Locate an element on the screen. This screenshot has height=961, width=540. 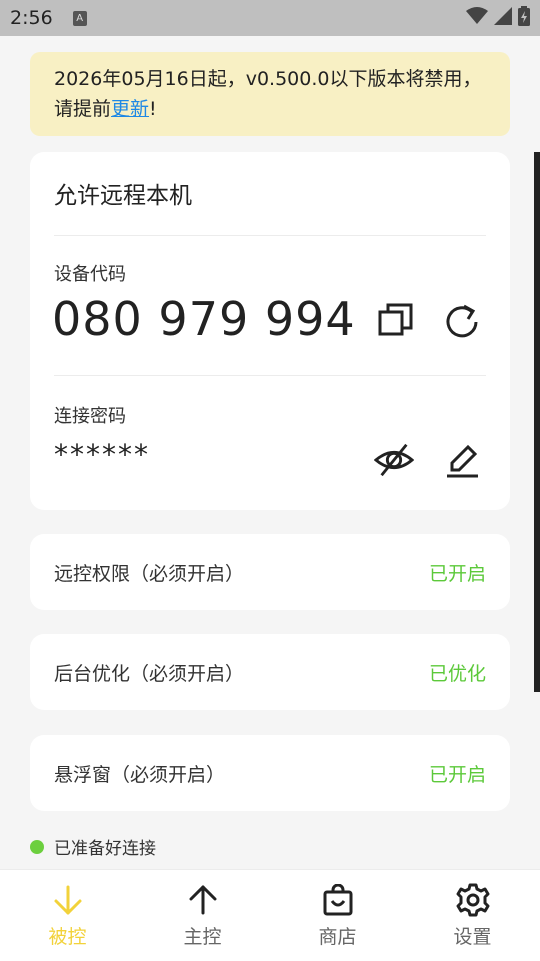
nav-label: 设置 is located at coordinates (472, 937).